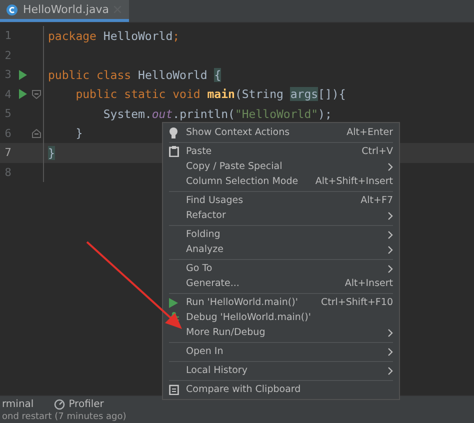 Image resolution: width=474 pixels, height=423 pixels. What do you see at coordinates (64, 417) in the screenshot?
I see `status-text: ond restart (7 minutes ago)` at bounding box center [64, 417].